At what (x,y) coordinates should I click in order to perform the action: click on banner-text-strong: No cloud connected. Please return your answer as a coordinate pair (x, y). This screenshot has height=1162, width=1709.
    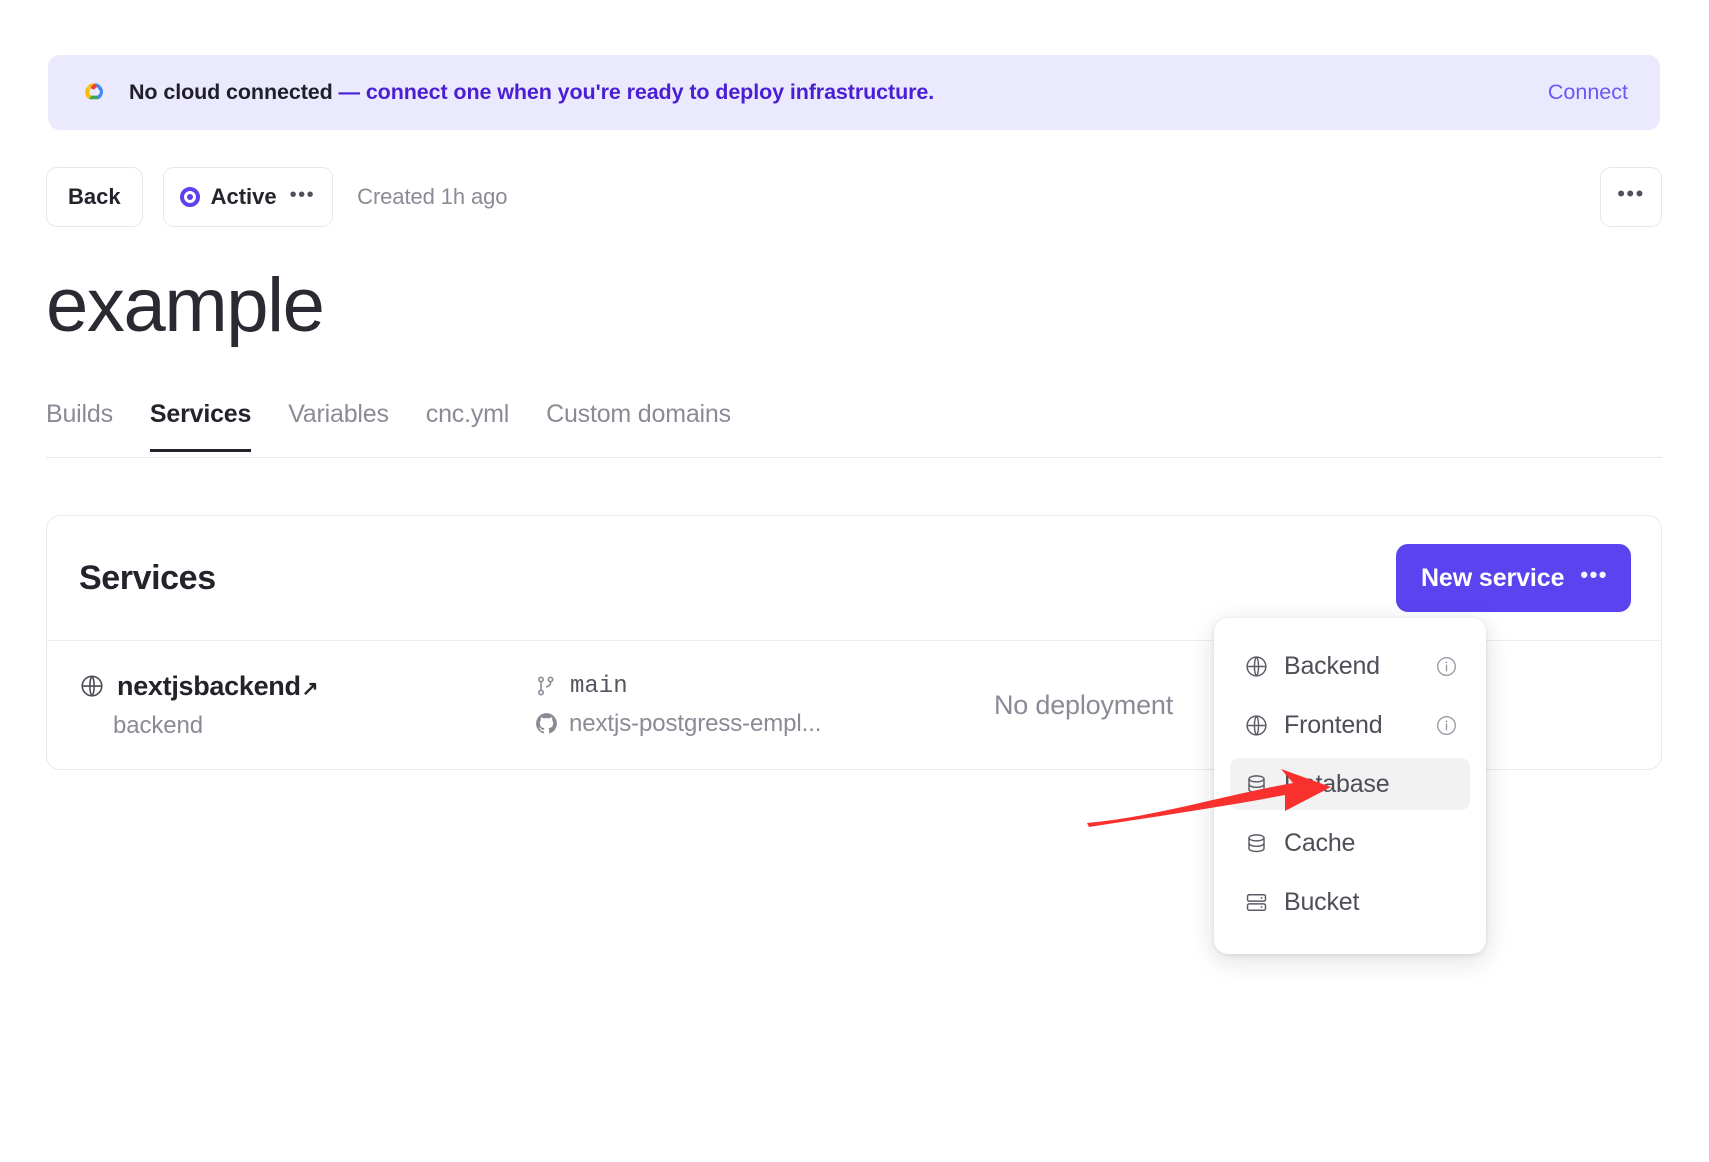
    Looking at the image, I should click on (231, 92).